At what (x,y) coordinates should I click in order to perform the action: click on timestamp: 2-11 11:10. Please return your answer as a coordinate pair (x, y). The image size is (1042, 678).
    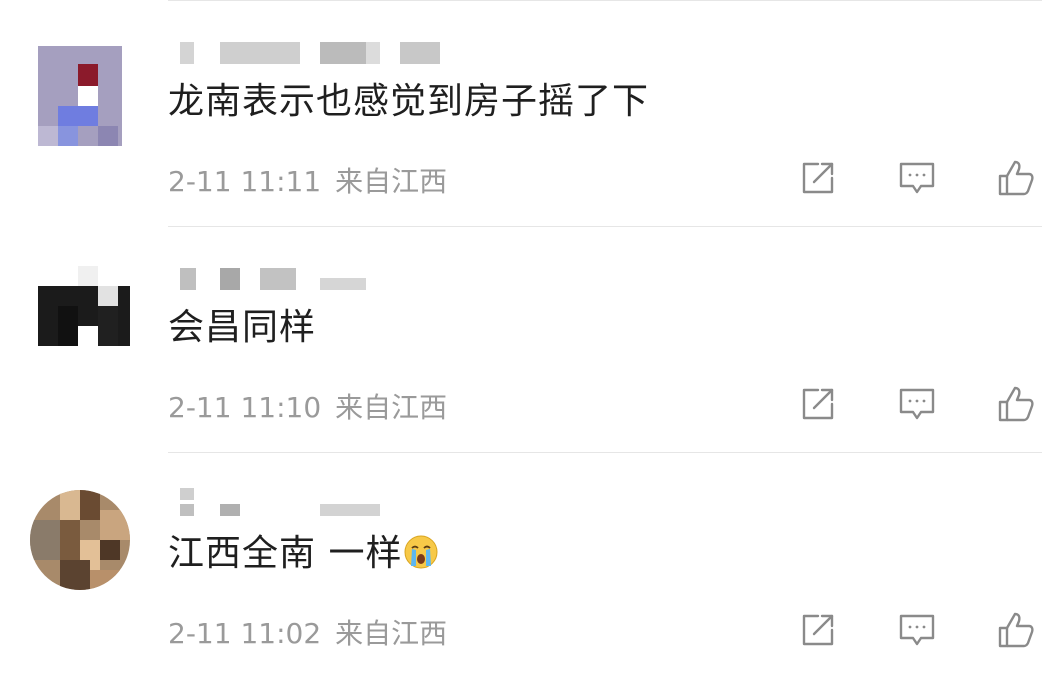
    Looking at the image, I should click on (245, 407).